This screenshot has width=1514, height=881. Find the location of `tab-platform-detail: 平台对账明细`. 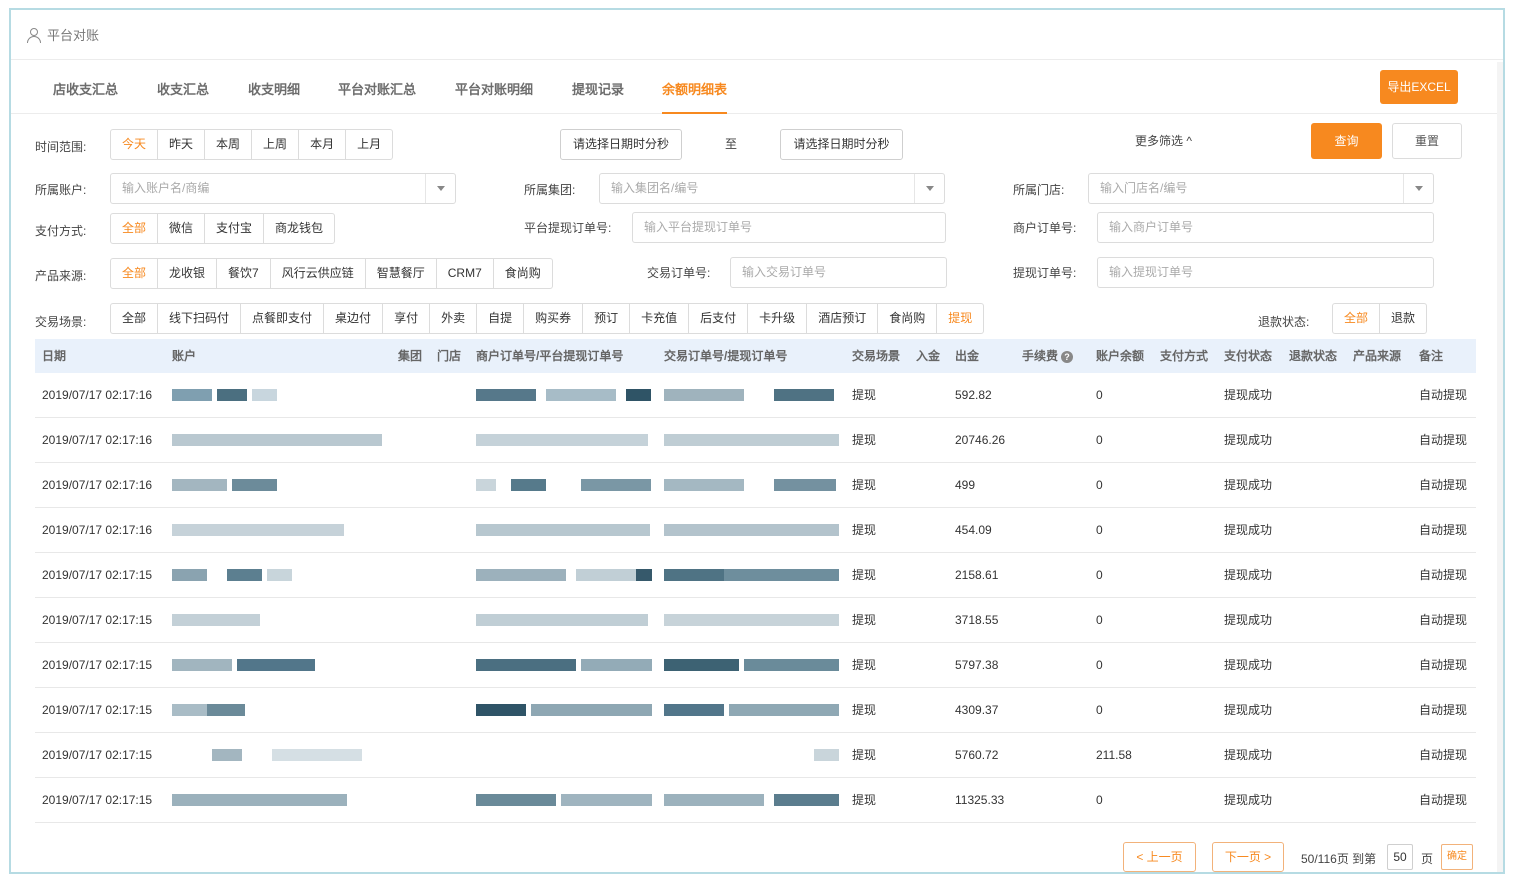

tab-platform-detail: 平台对账明细 is located at coordinates (494, 92).